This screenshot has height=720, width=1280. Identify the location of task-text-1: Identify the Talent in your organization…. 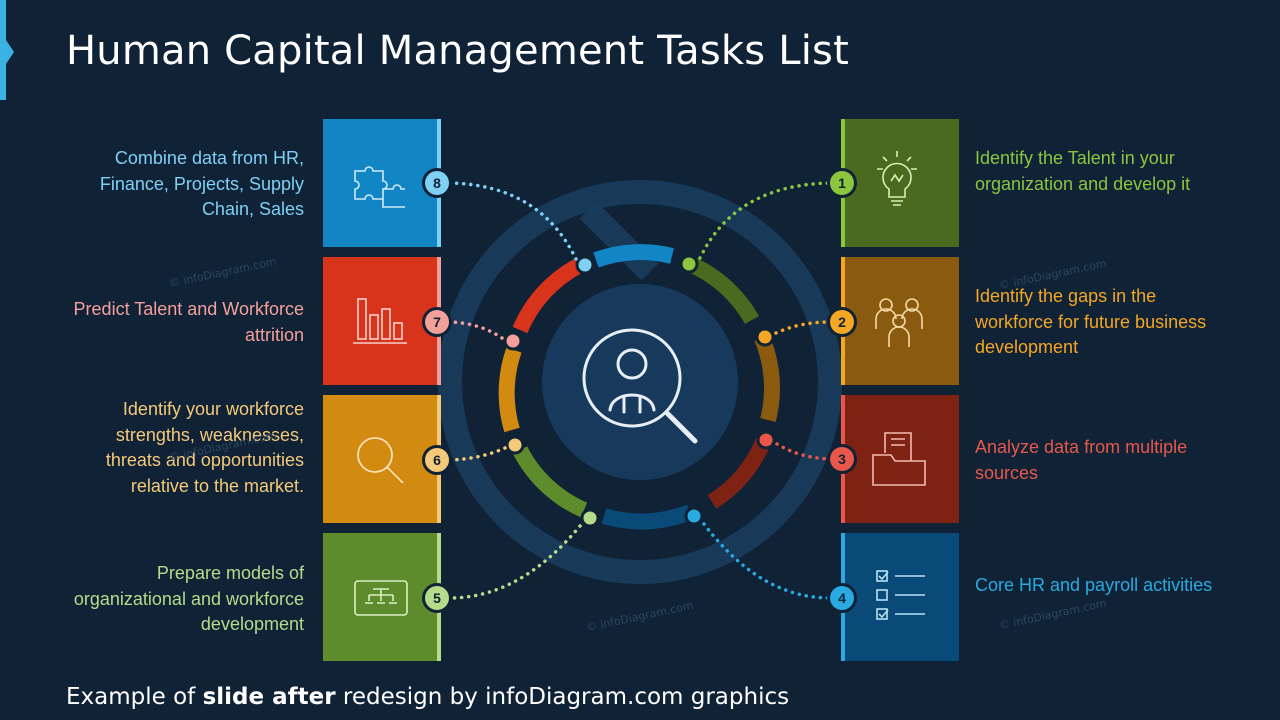
(1083, 171).